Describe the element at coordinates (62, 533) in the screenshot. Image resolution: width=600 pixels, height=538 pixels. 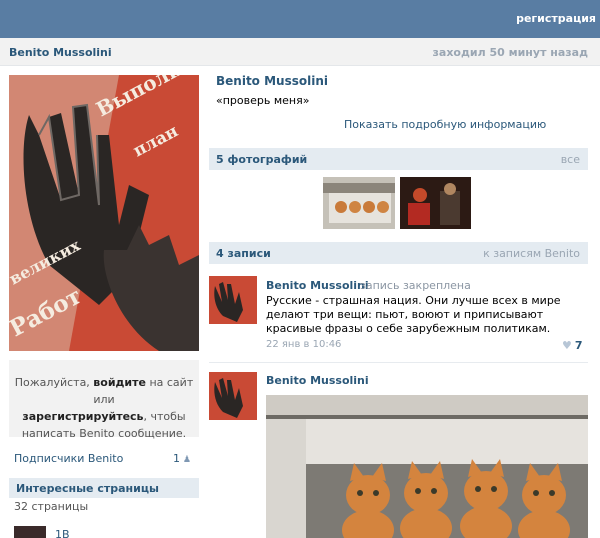
I see `page-name: 1B` at that location.